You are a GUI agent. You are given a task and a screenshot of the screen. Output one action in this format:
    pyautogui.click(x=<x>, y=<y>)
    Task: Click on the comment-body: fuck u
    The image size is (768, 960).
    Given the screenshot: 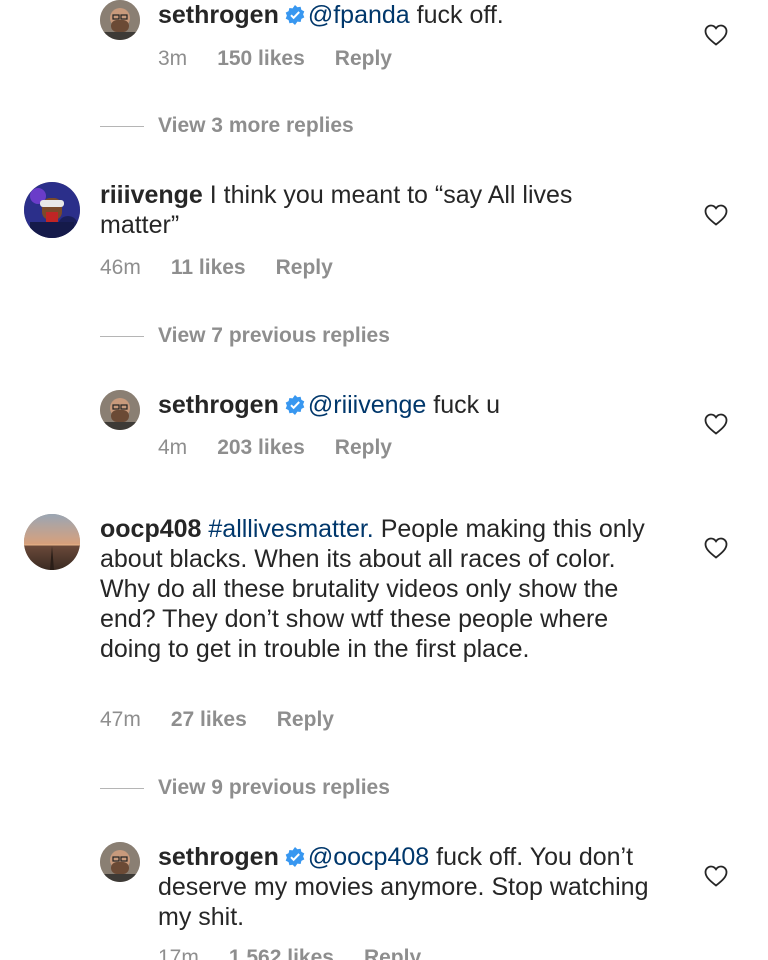 What is the action you would take?
    pyautogui.click(x=463, y=405)
    